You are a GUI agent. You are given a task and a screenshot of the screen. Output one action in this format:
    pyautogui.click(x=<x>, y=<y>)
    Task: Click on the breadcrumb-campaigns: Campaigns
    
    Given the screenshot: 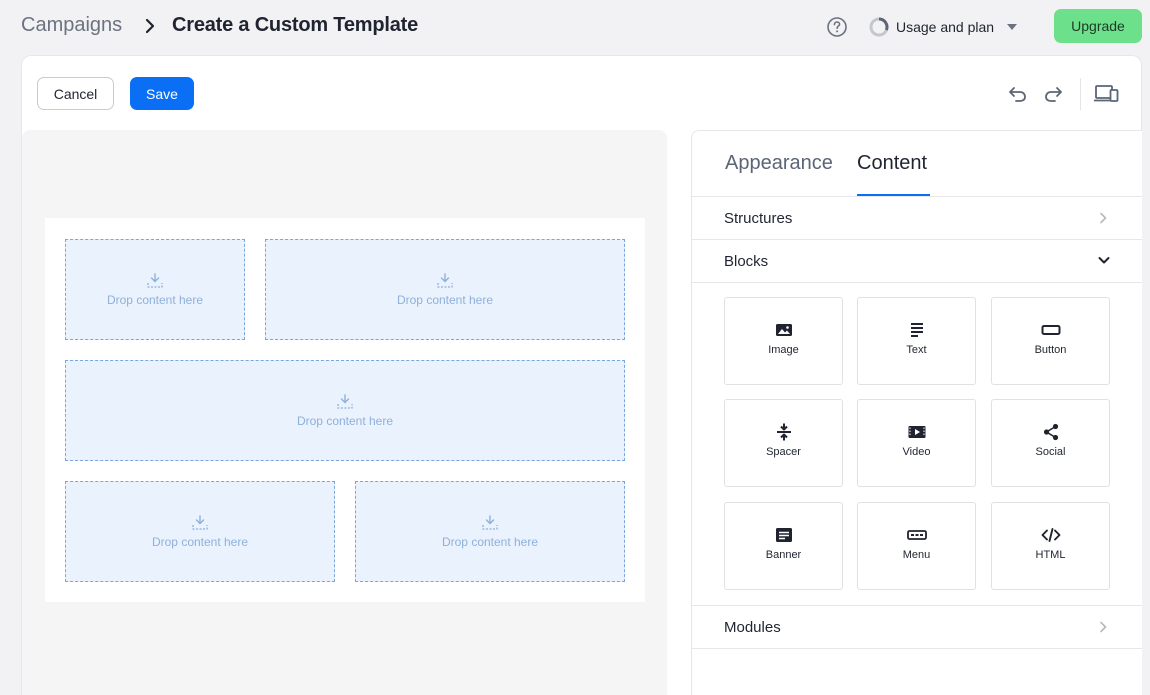 What is the action you would take?
    pyautogui.click(x=71, y=25)
    